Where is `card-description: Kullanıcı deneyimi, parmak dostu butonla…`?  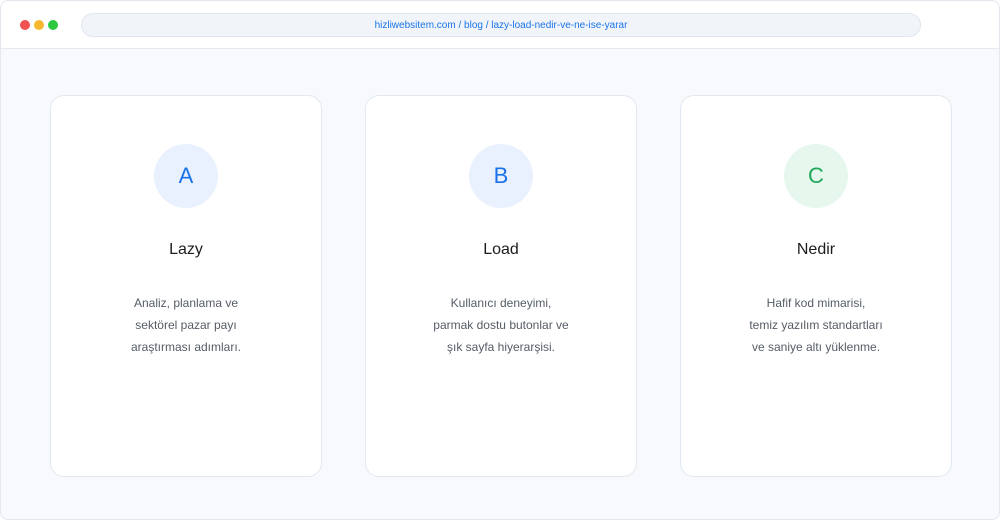
card-description: Kullanıcı deneyimi, parmak dostu butonla… is located at coordinates (501, 325).